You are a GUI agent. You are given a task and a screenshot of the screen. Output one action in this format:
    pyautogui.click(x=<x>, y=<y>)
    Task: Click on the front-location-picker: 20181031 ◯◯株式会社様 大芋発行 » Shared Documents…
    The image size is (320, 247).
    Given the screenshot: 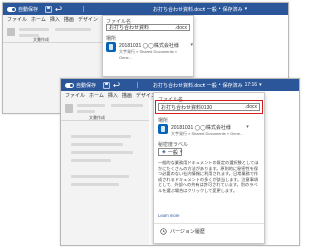 What is the action you would take?
    pyautogui.click(x=203, y=130)
    